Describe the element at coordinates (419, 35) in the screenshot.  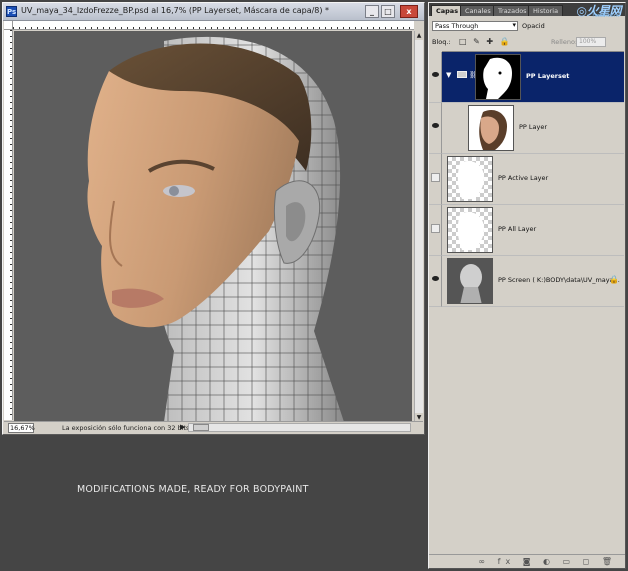
I see `scroll-up-arrow-icon: ▲` at that location.